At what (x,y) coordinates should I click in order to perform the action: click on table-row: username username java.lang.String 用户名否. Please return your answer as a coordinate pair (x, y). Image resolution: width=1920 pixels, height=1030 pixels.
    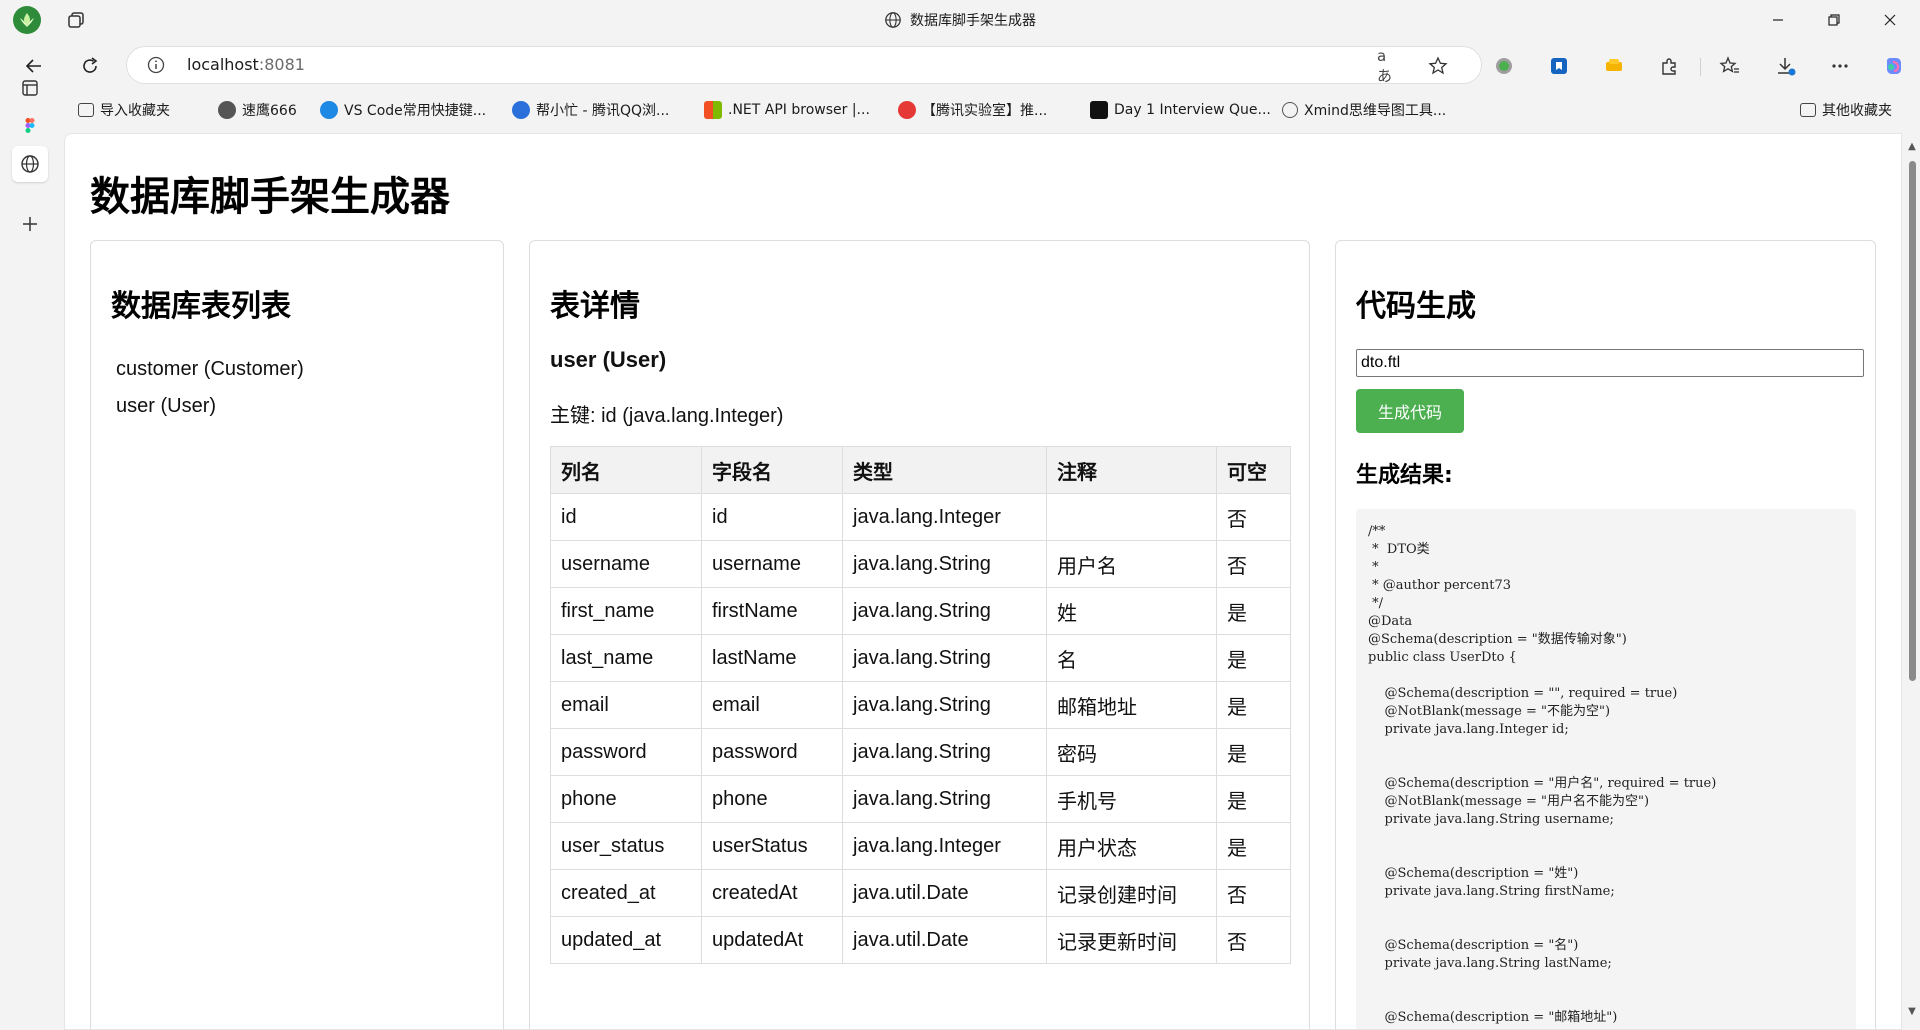
    Looking at the image, I should click on (920, 564).